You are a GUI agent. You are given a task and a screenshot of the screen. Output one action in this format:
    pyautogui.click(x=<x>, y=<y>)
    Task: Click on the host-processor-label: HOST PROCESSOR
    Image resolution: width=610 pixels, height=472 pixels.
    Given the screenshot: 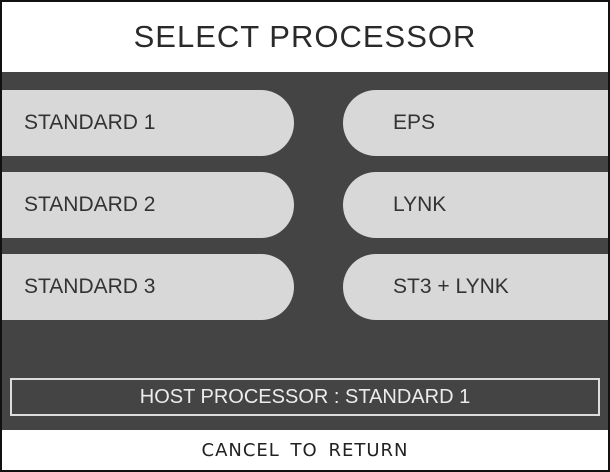 What is the action you would take?
    pyautogui.click(x=234, y=396)
    